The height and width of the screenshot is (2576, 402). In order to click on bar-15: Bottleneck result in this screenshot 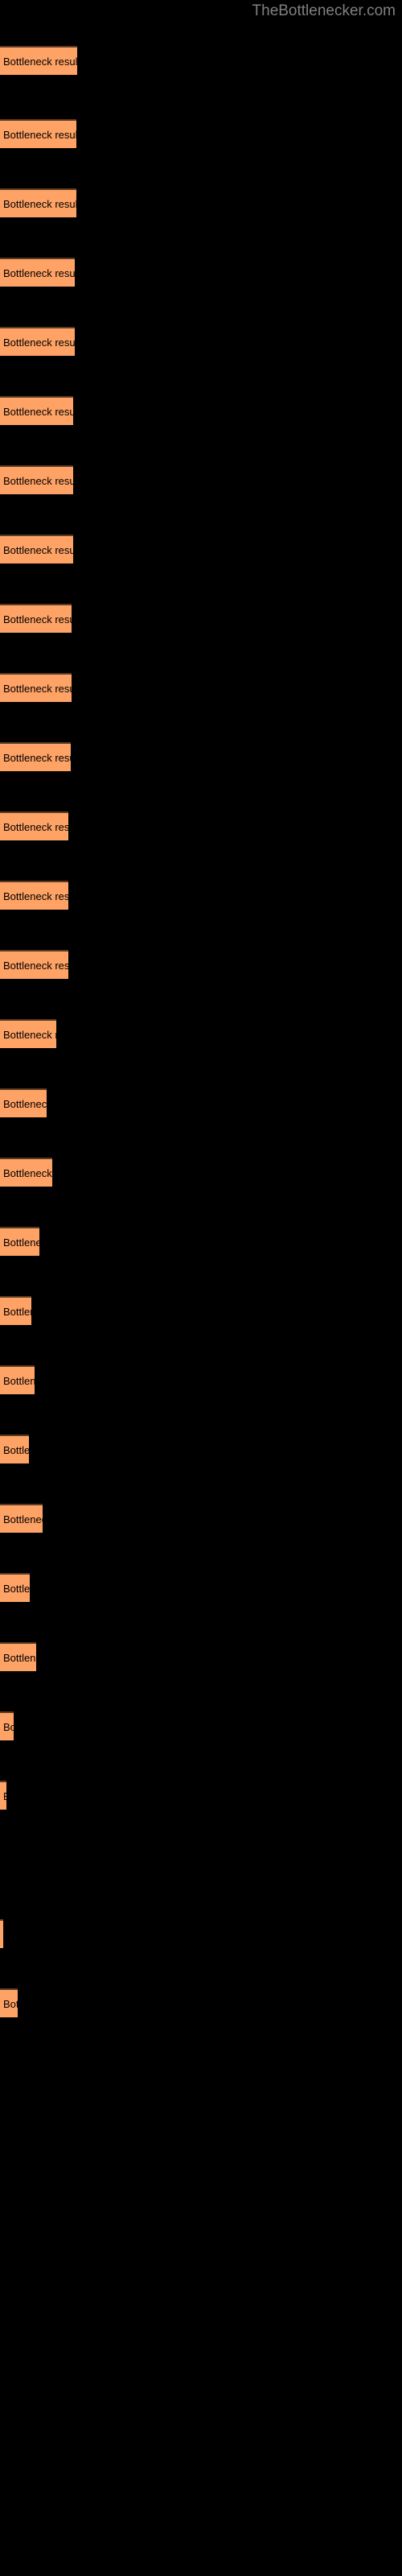, I will do `click(28, 1033)`.